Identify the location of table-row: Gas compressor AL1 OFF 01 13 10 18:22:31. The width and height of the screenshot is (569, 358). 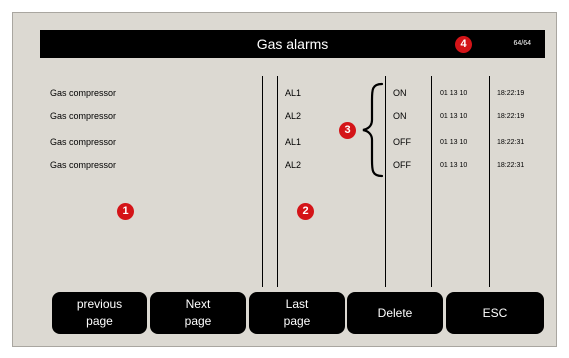
(284, 144).